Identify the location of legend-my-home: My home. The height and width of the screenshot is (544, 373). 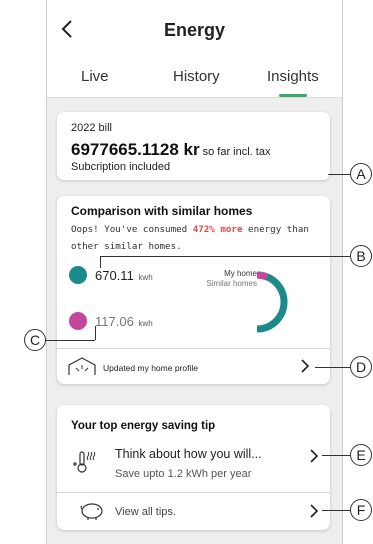
(240, 273).